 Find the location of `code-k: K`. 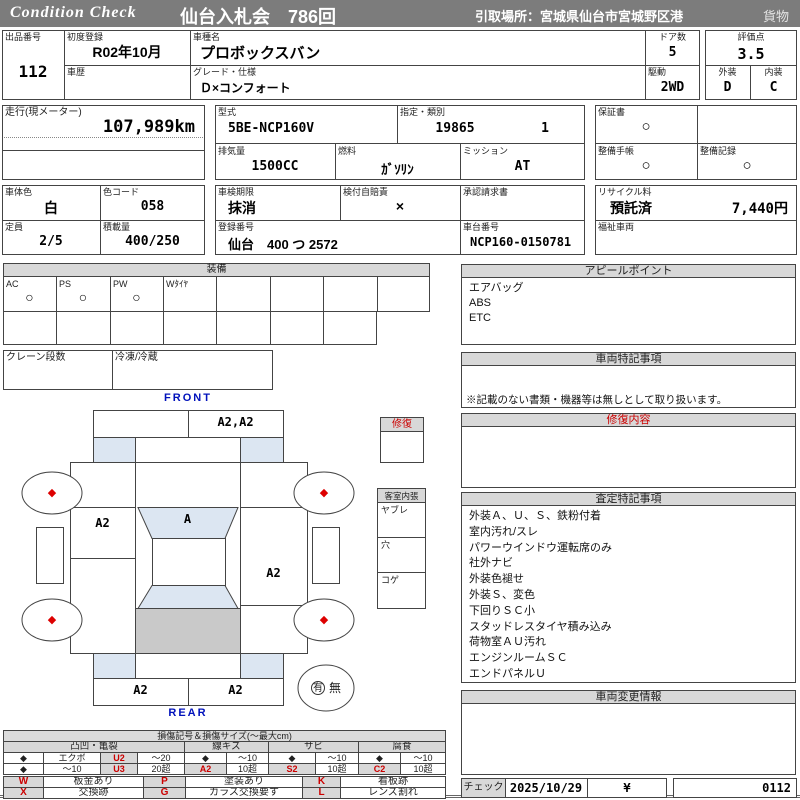

code-k: K is located at coordinates (321, 782).